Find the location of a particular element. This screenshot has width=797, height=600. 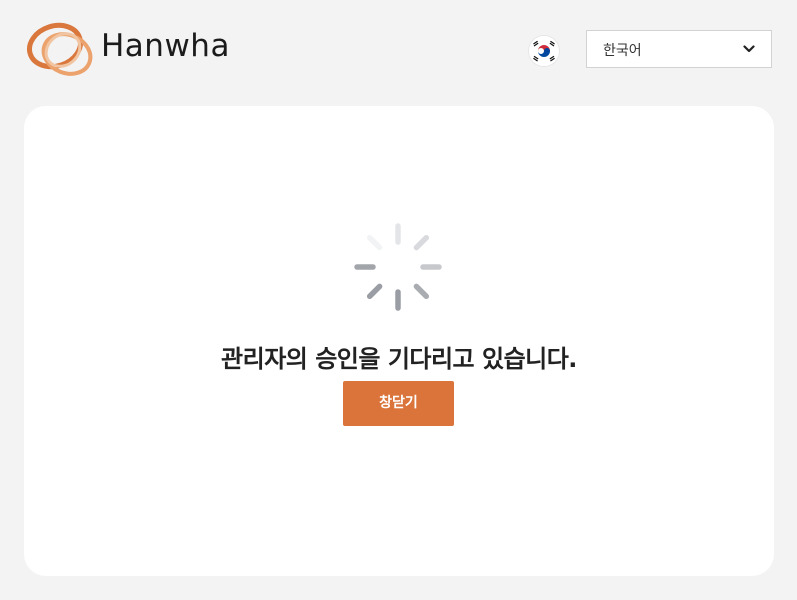

close-window-button: 창닫기 is located at coordinates (398, 403).